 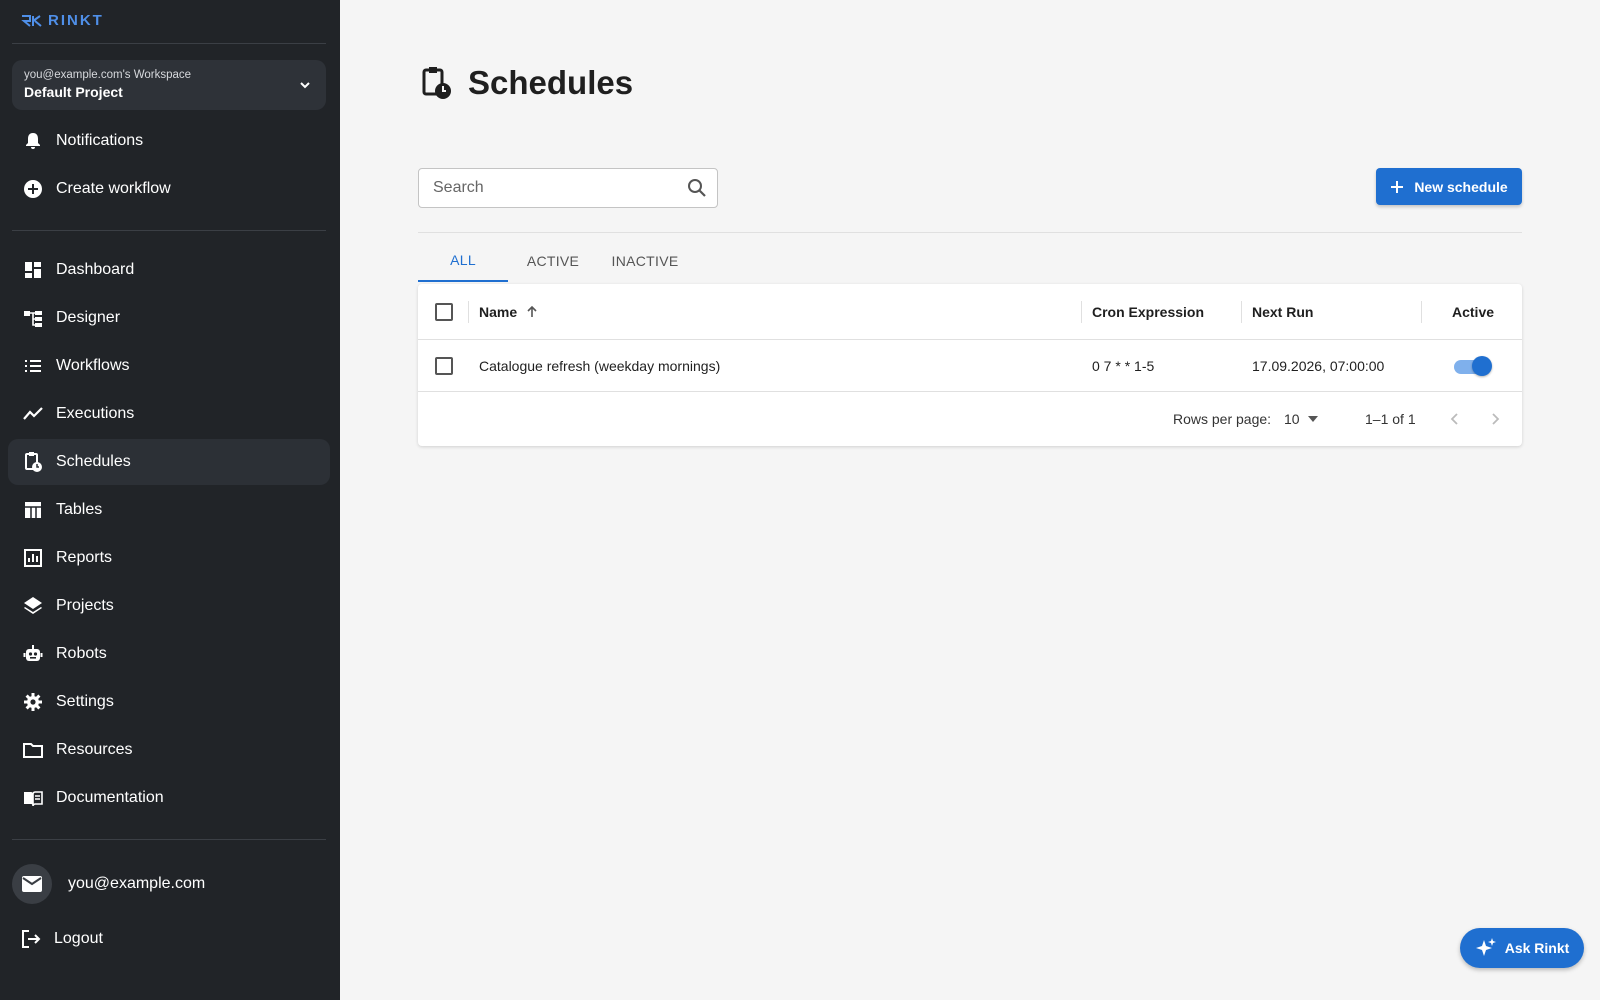 What do you see at coordinates (73, 92) in the screenshot?
I see `workspace-project: Default Project` at bounding box center [73, 92].